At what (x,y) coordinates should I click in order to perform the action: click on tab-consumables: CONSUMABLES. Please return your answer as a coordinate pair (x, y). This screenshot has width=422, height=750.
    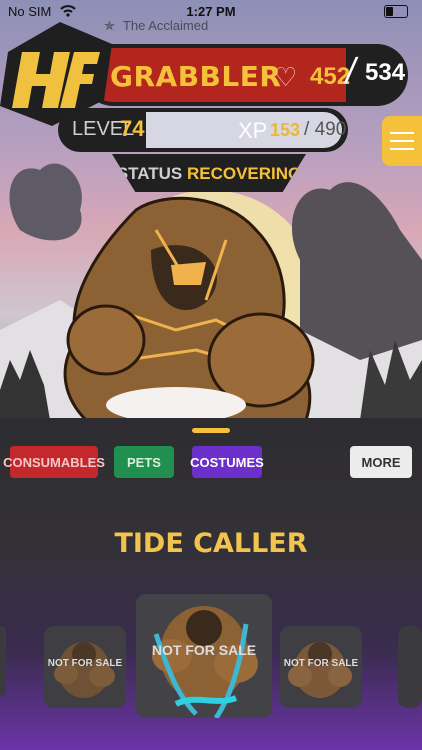
    Looking at the image, I should click on (54, 462).